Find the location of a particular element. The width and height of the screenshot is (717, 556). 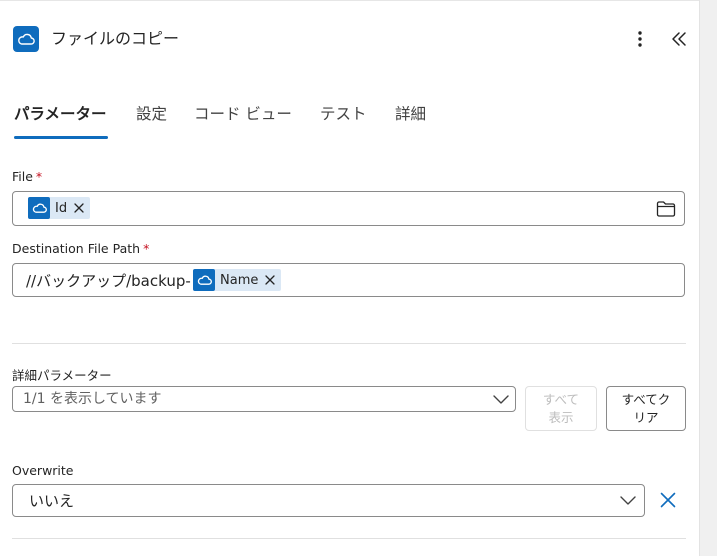

tab-settings: 設定 is located at coordinates (151, 114).